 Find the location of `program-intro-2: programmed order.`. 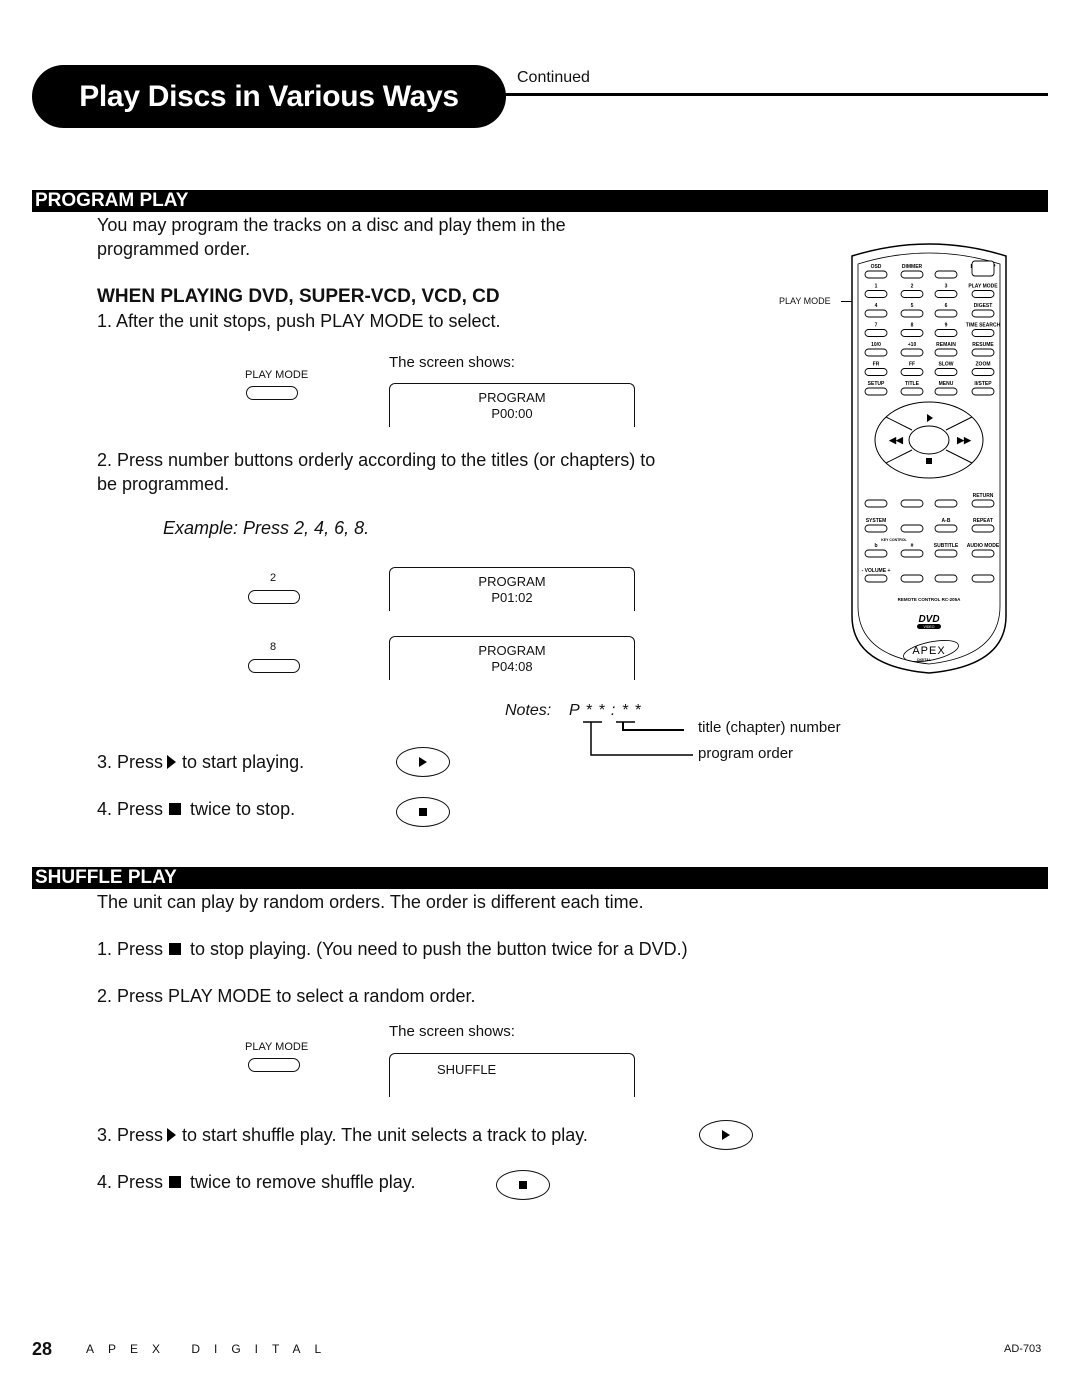

program-intro-2: programmed order. is located at coordinates (174, 249).